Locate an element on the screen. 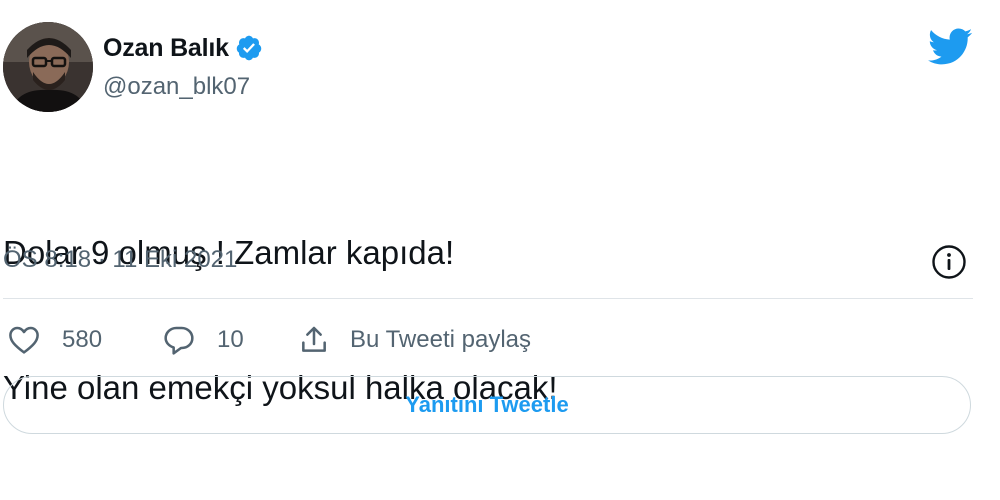 The width and height of the screenshot is (1000, 500). author-avatar is located at coordinates (48, 67).